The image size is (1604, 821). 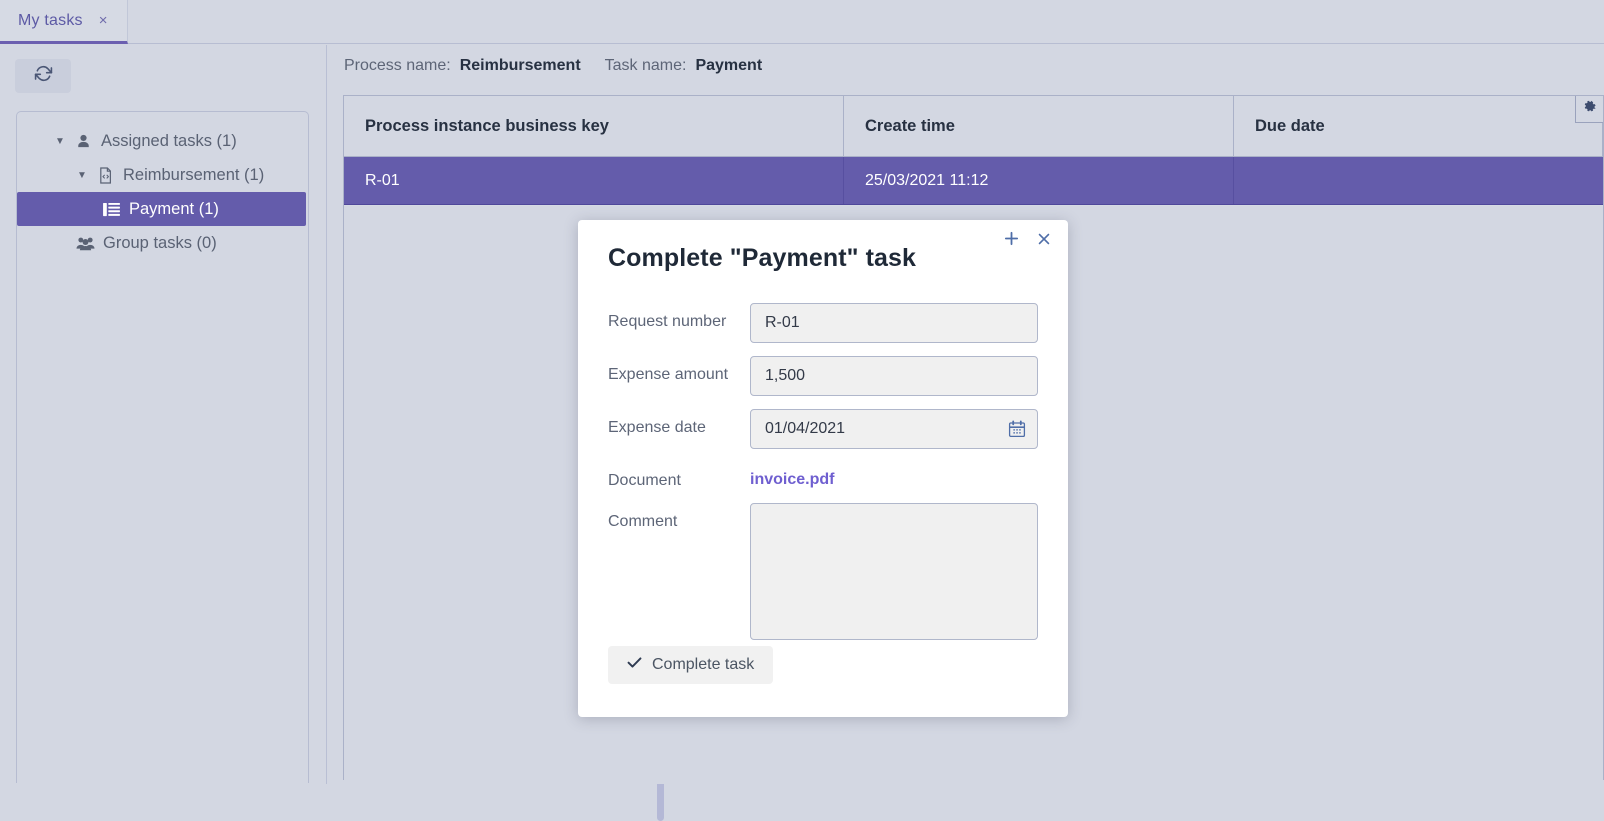 I want to click on users-icon, so click(x=85, y=243).